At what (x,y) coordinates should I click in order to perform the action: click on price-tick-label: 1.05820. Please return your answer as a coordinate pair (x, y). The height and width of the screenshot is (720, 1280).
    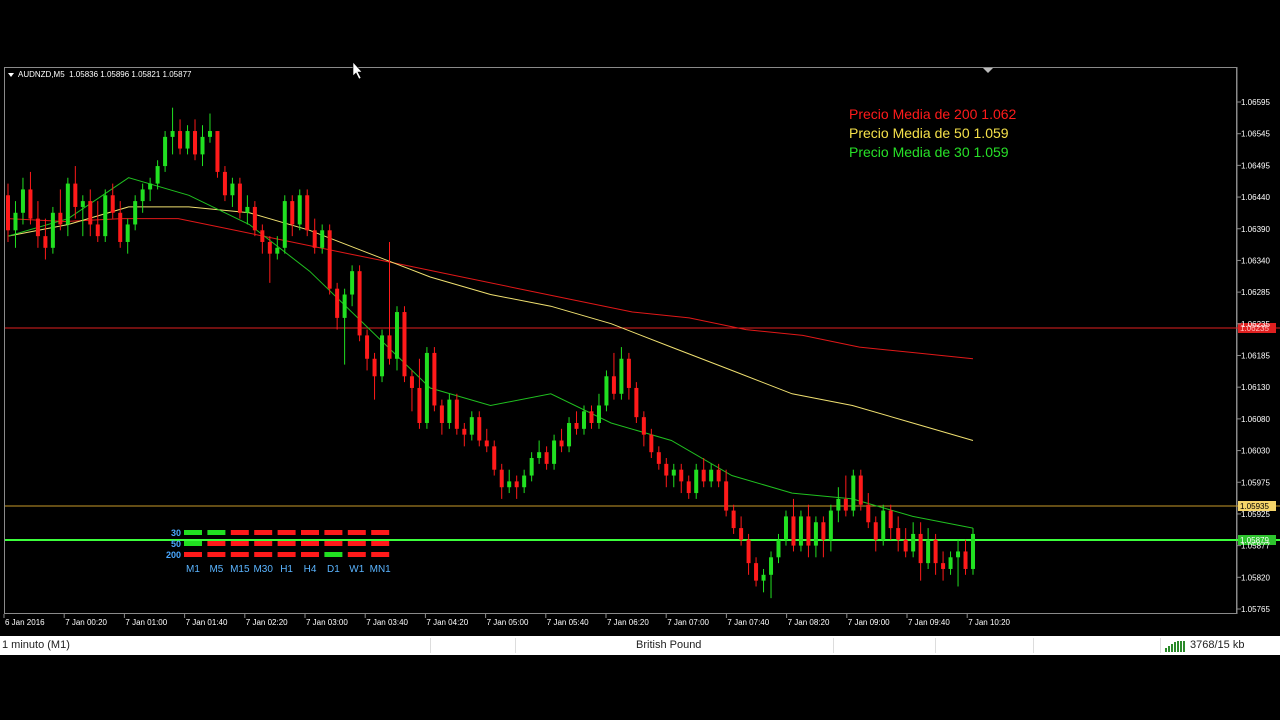
    Looking at the image, I should click on (1255, 577).